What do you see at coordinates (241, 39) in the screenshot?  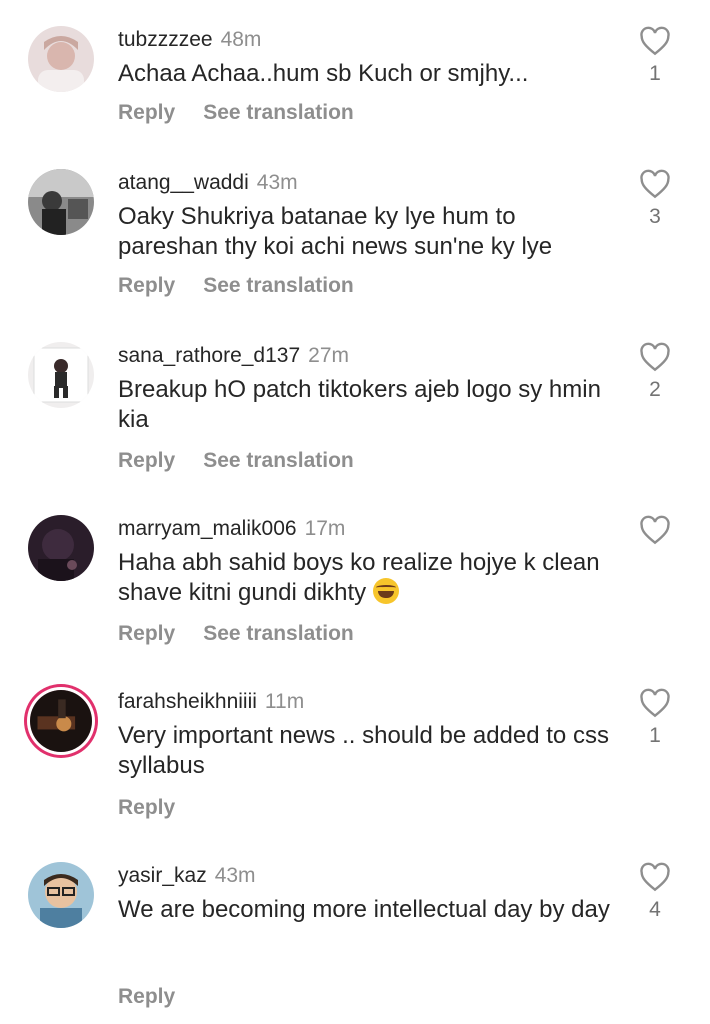 I see `comment-timestamp: 48m` at bounding box center [241, 39].